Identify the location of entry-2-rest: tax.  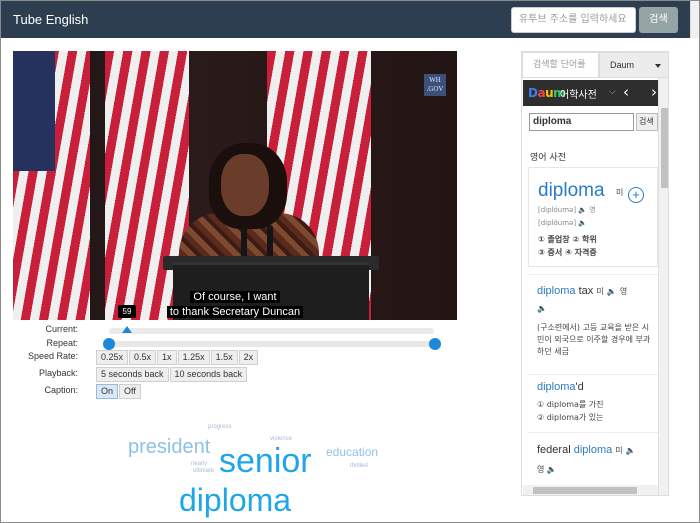
(586, 291).